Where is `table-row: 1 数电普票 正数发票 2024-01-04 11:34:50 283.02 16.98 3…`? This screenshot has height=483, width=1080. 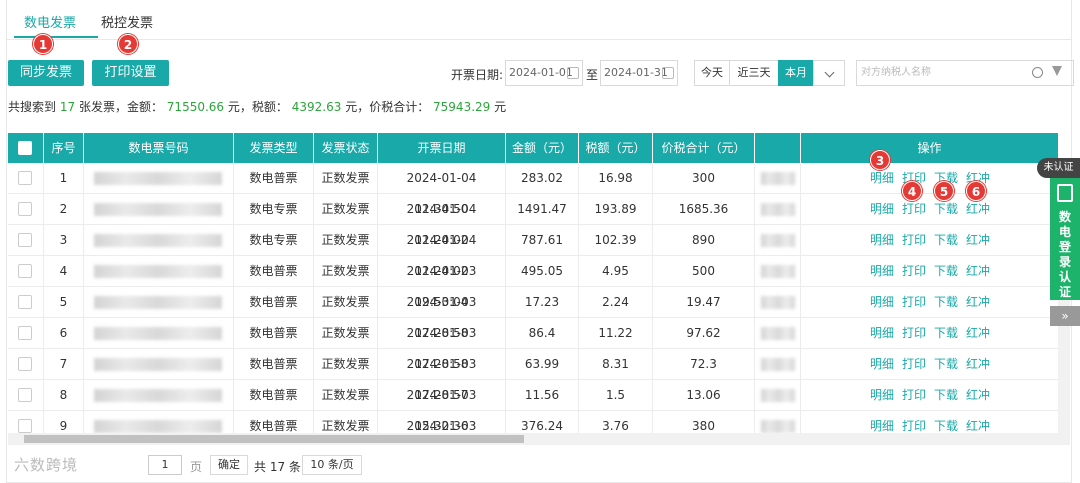
table-row: 1 数电普票 正数发票 2024-01-04 11:34:50 283.02 16.98 3… is located at coordinates (533, 189).